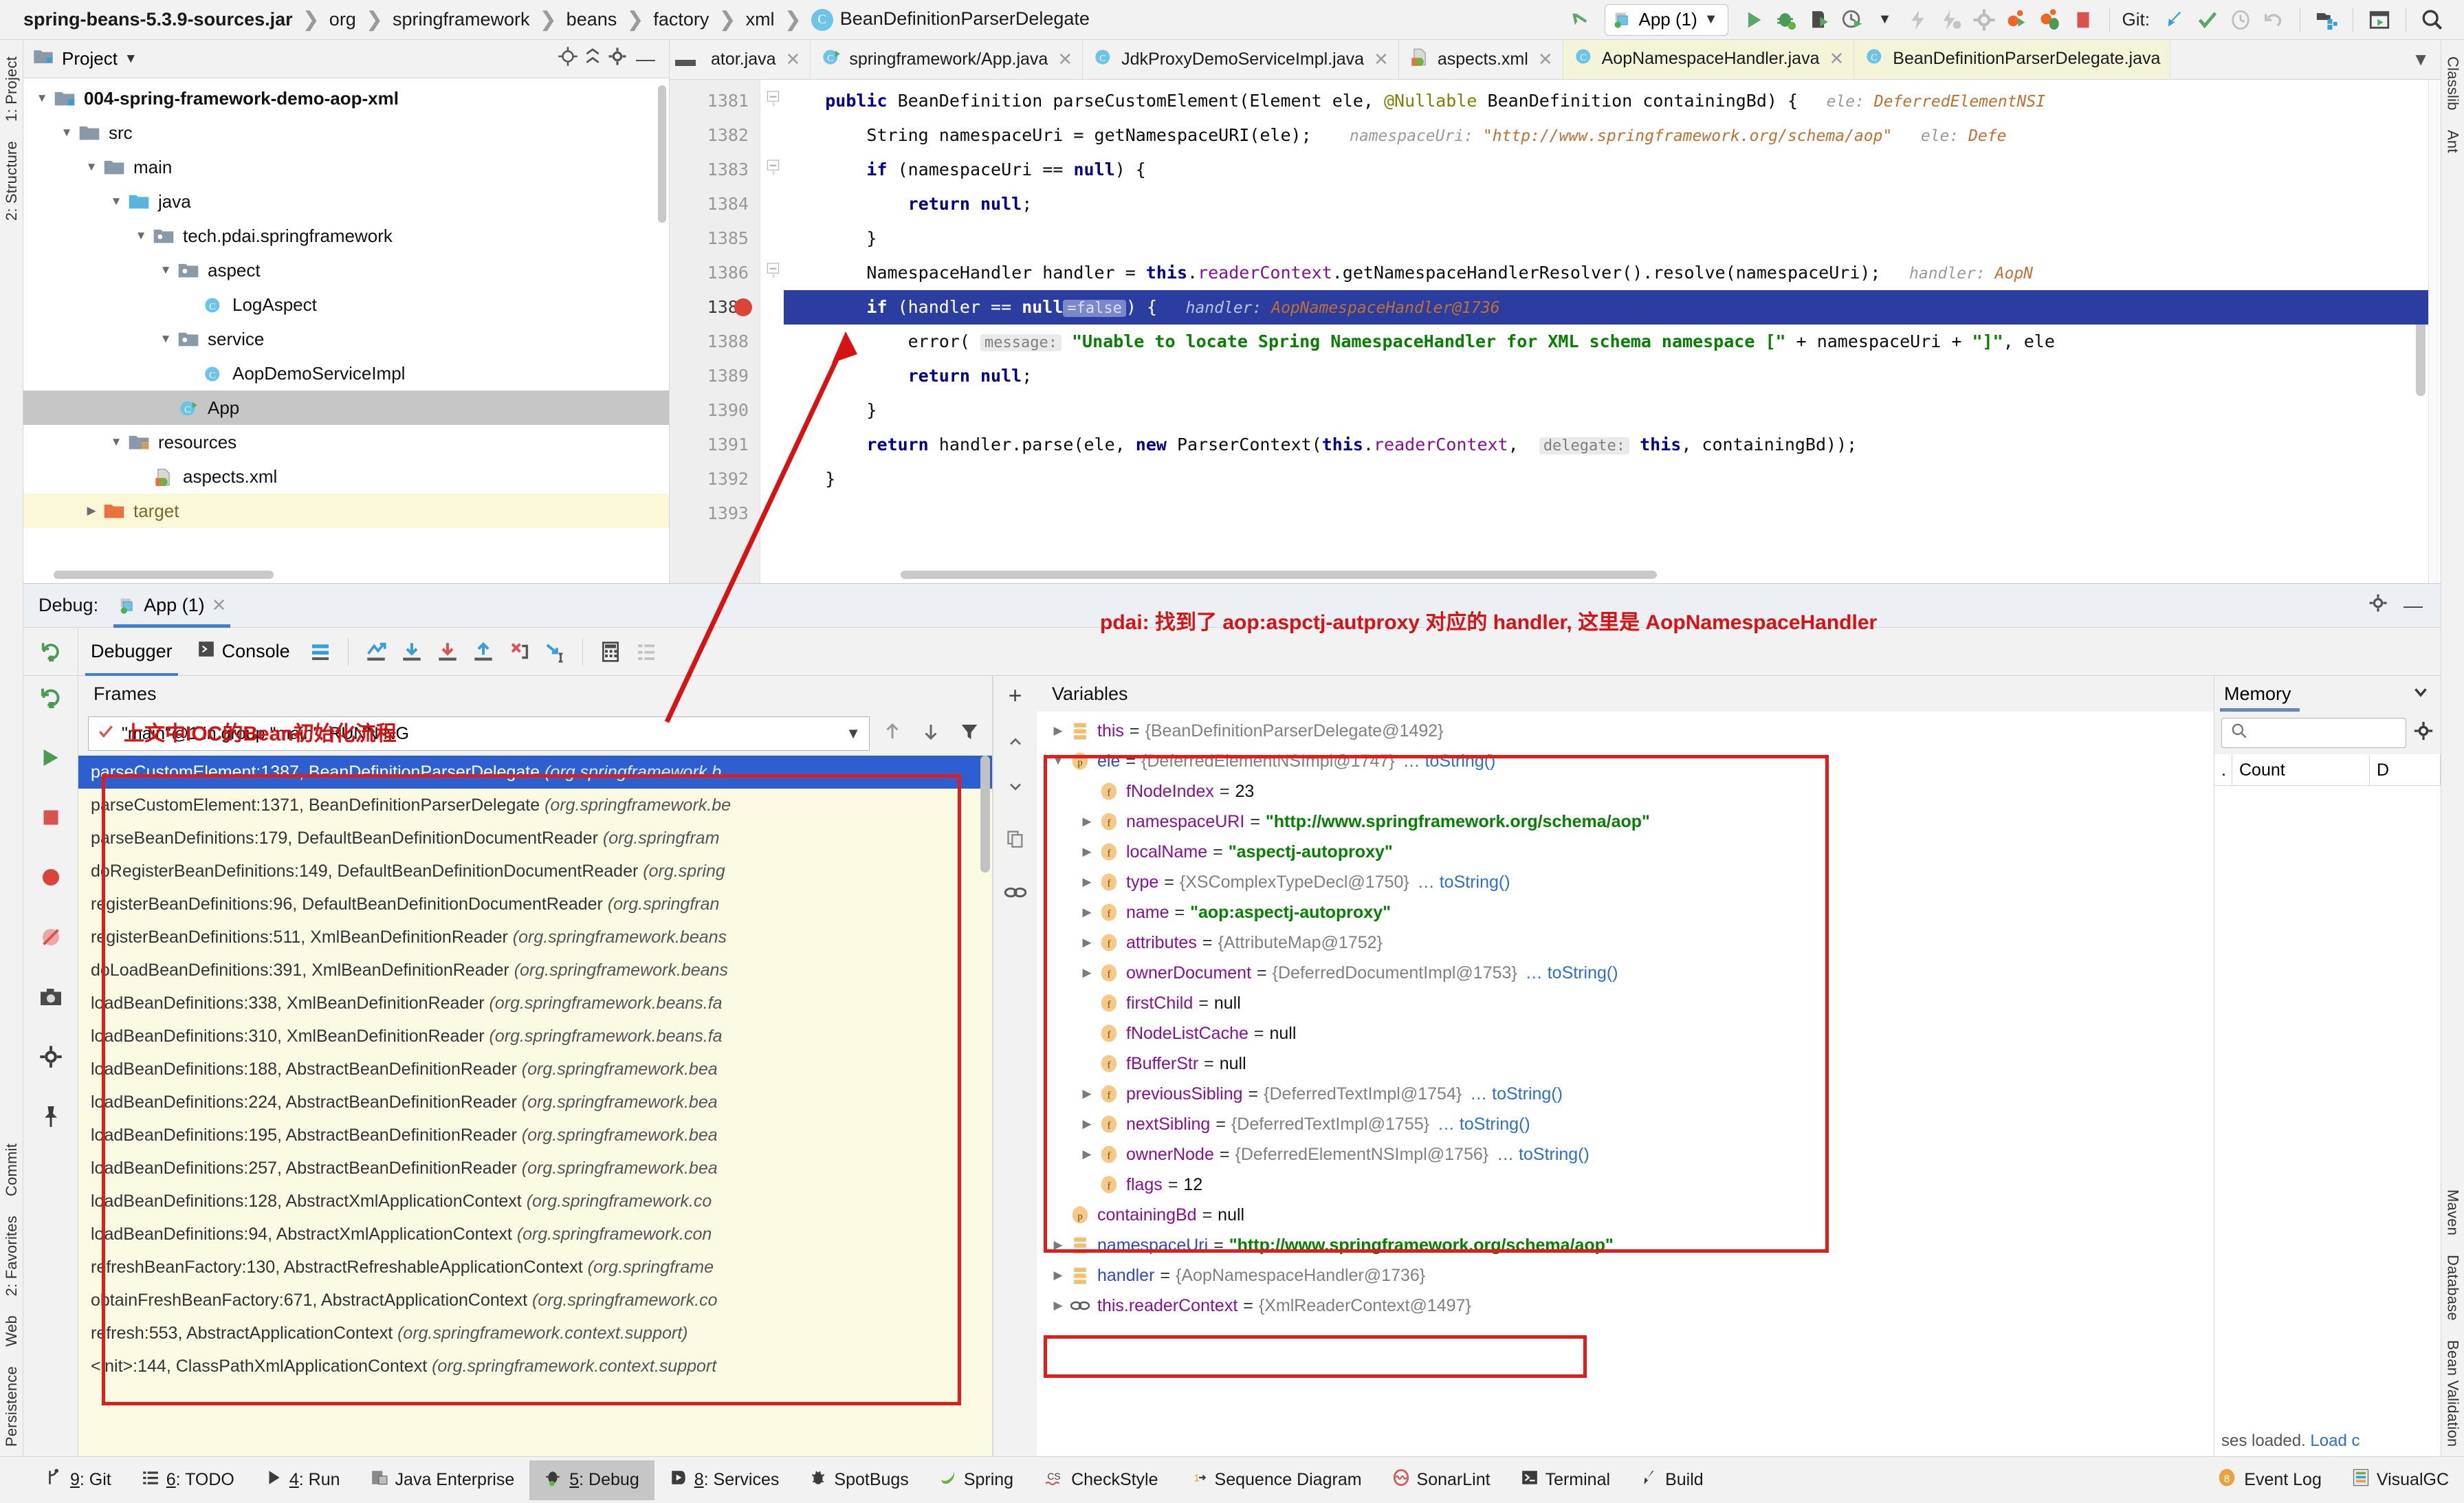 The height and width of the screenshot is (1503, 2464). Describe the element at coordinates (2327, 694) in the screenshot. I see `memory-header: Memory` at that location.